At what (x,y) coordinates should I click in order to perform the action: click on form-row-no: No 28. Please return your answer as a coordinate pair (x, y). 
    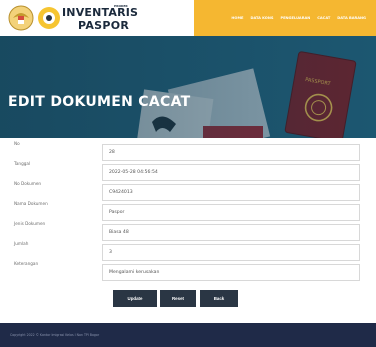
    Looking at the image, I should click on (188, 149).